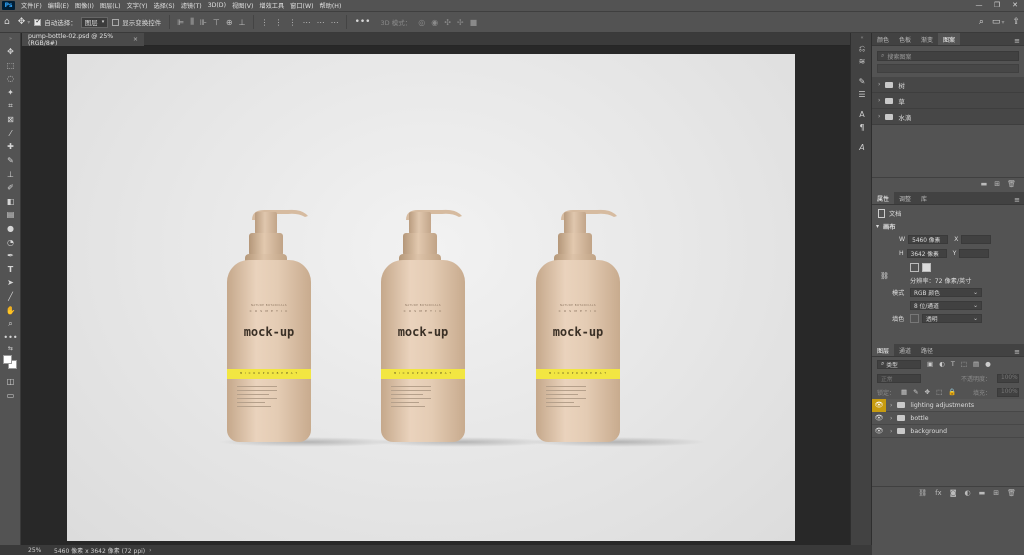 The height and width of the screenshot is (555, 1024). I want to click on tab-properties: 属性, so click(883, 198).